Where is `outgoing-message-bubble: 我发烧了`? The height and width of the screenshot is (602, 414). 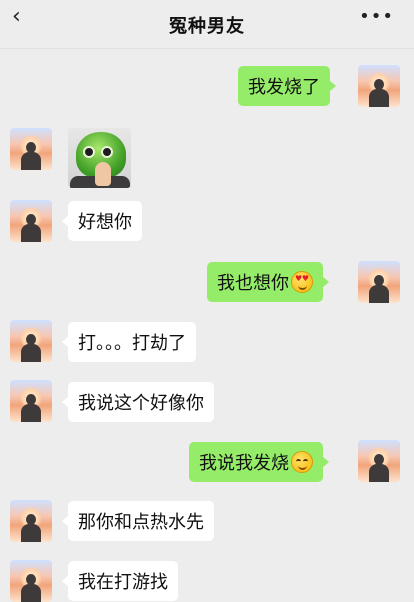
outgoing-message-bubble: 我发烧了 is located at coordinates (287, 86).